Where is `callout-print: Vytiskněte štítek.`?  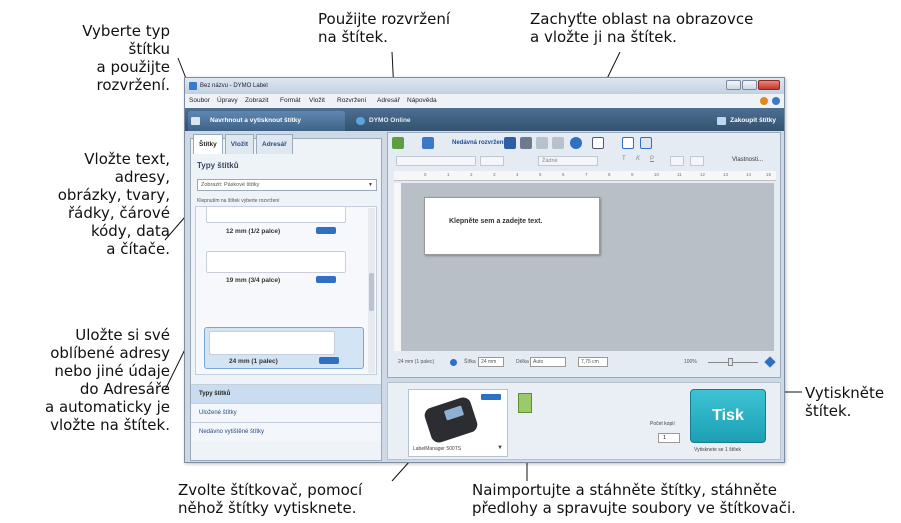 callout-print: Vytiskněte štítek. is located at coordinates (845, 402).